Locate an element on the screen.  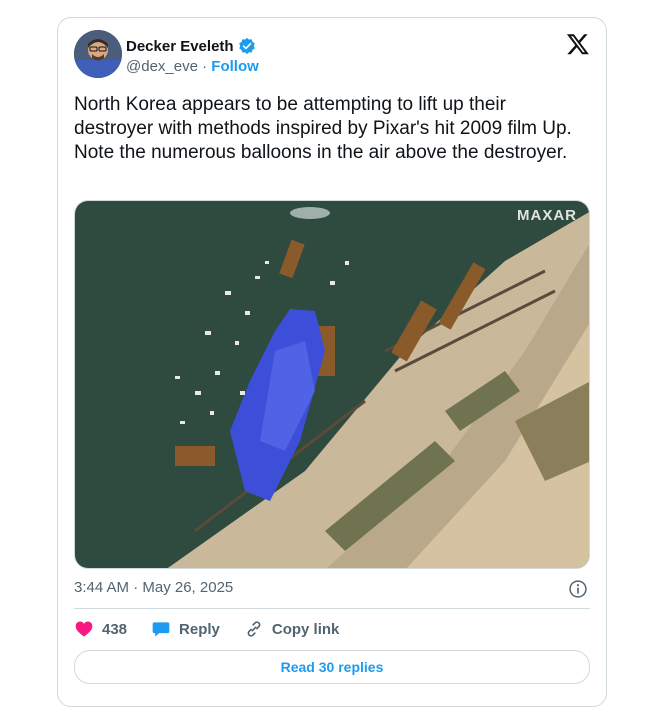
like-button: 438 is located at coordinates (100, 629).